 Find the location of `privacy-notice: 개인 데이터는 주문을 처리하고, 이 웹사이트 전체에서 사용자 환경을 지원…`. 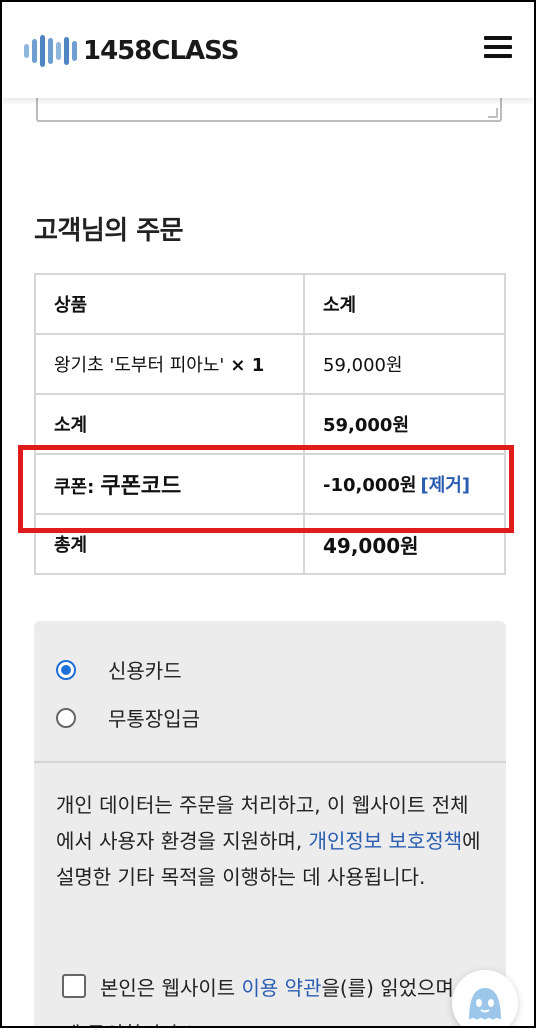

privacy-notice: 개인 데이터는 주문을 처리하고, 이 웹사이트 전체에서 사용자 환경을 지원… is located at coordinates (271, 841).